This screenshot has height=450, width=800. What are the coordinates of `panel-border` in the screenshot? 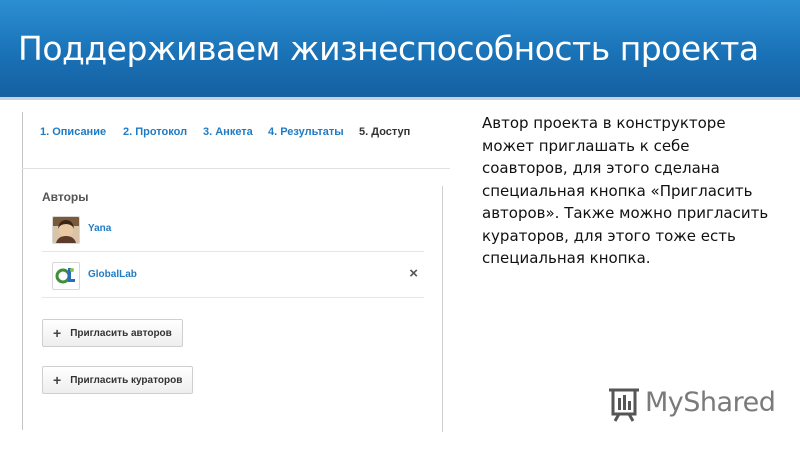 It's located at (442, 309).